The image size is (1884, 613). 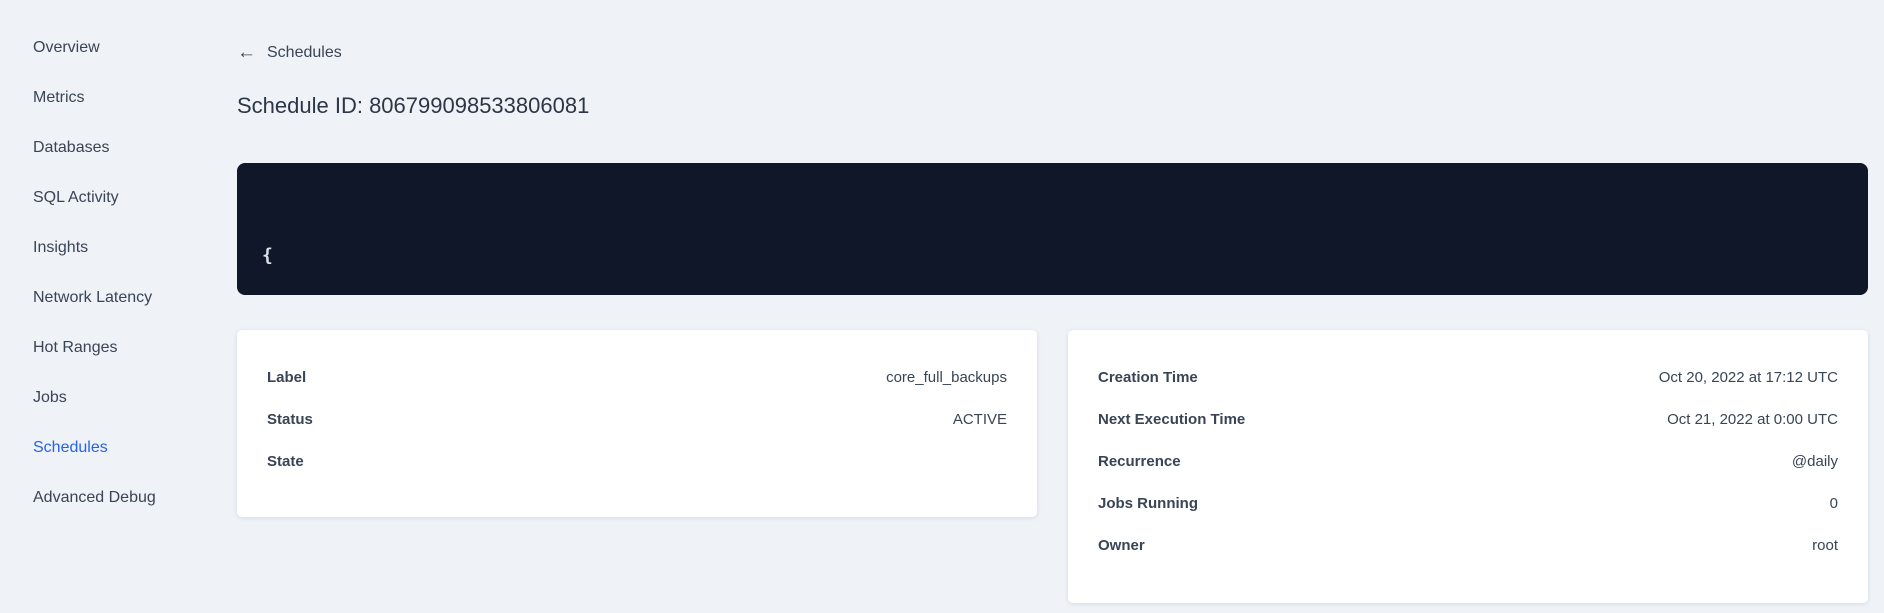 I want to click on detail-label: Status, so click(x=290, y=419).